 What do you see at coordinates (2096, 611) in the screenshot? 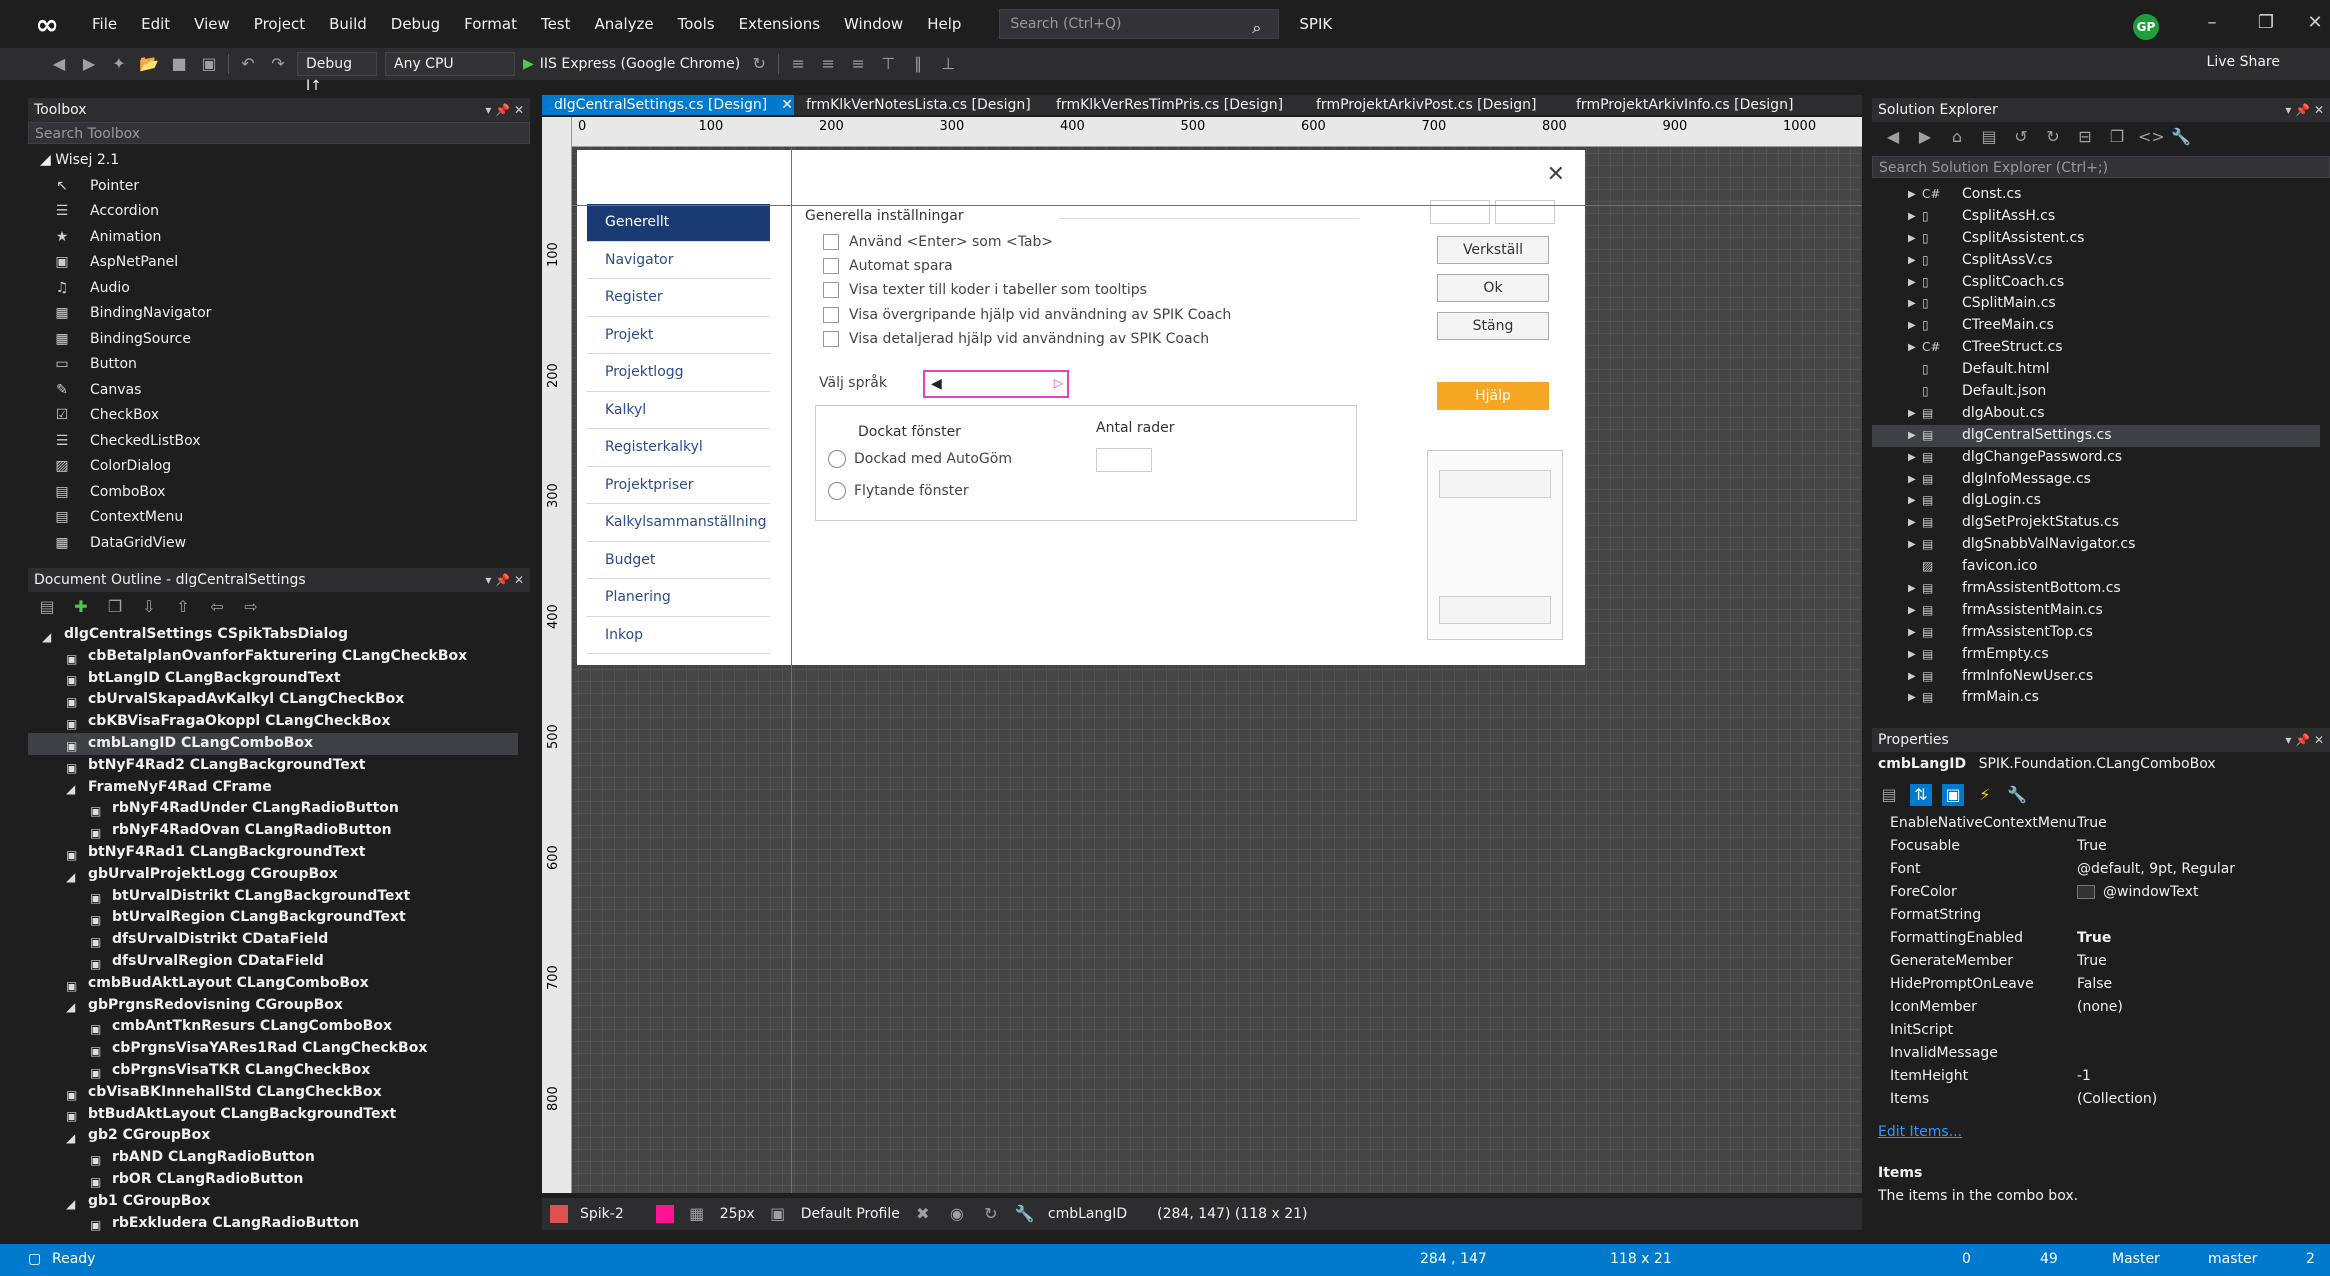
I see `solution-file: ▶ ▤ frmAssistentMain.cs` at bounding box center [2096, 611].